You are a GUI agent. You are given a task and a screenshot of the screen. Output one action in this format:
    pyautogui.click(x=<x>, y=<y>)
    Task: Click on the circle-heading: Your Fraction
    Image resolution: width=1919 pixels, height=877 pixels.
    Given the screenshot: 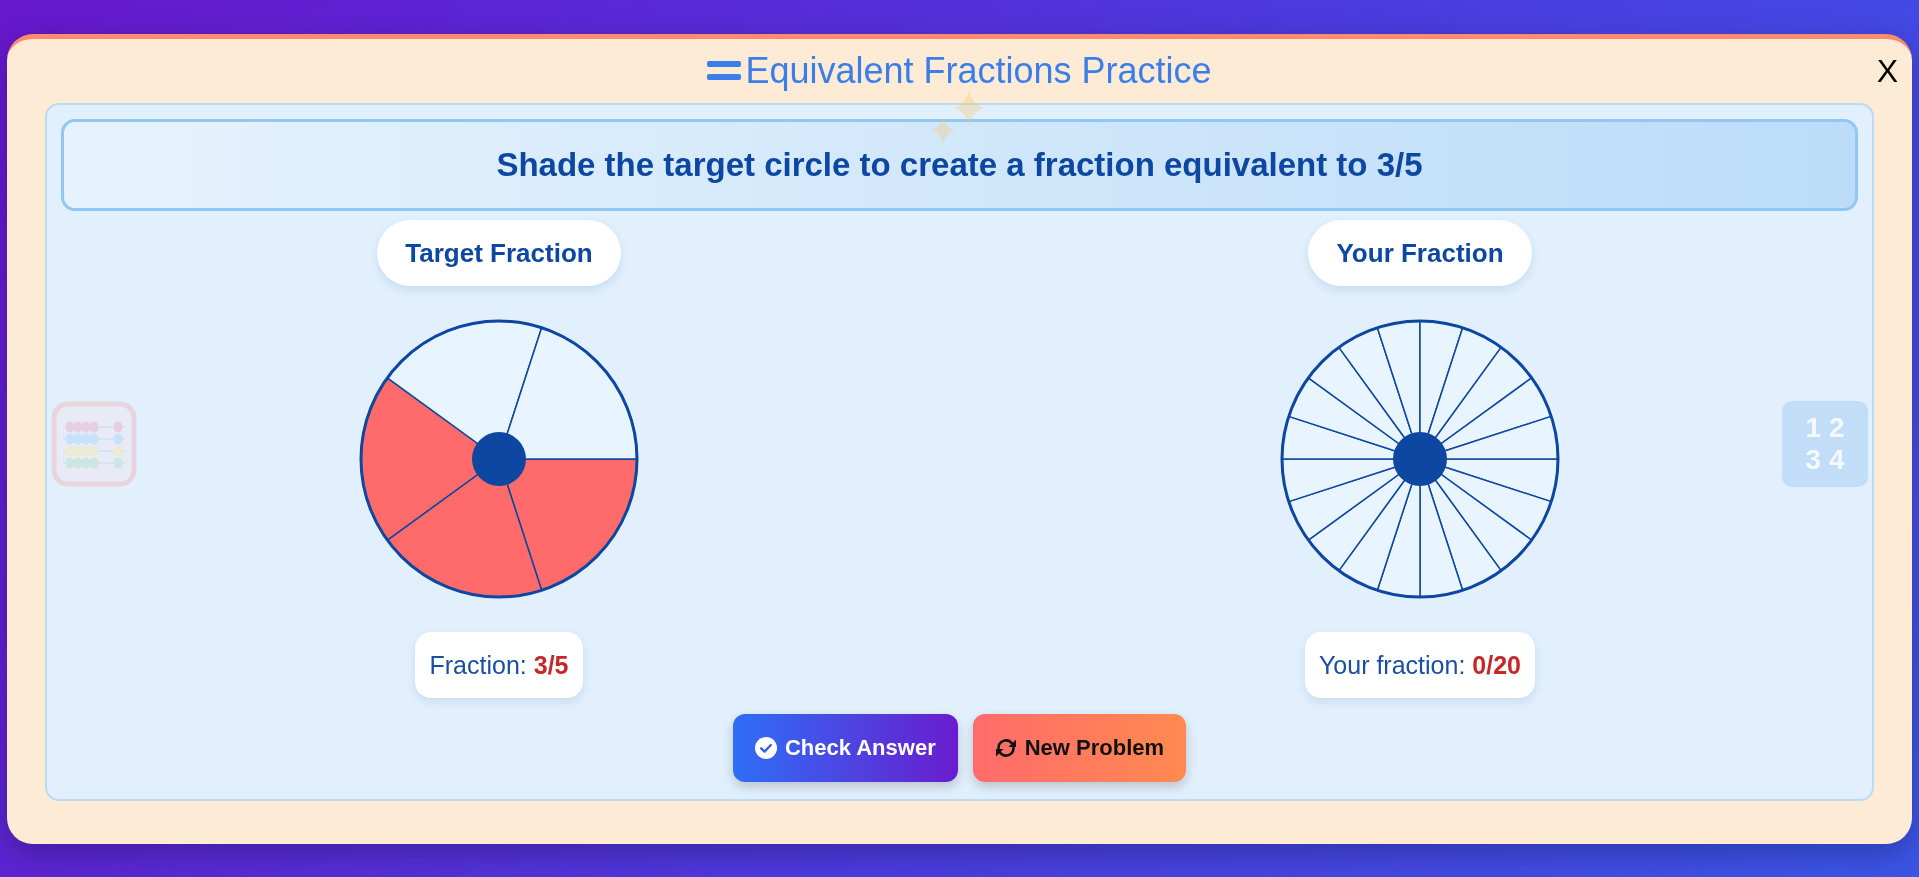 What is the action you would take?
    pyautogui.click(x=1420, y=253)
    